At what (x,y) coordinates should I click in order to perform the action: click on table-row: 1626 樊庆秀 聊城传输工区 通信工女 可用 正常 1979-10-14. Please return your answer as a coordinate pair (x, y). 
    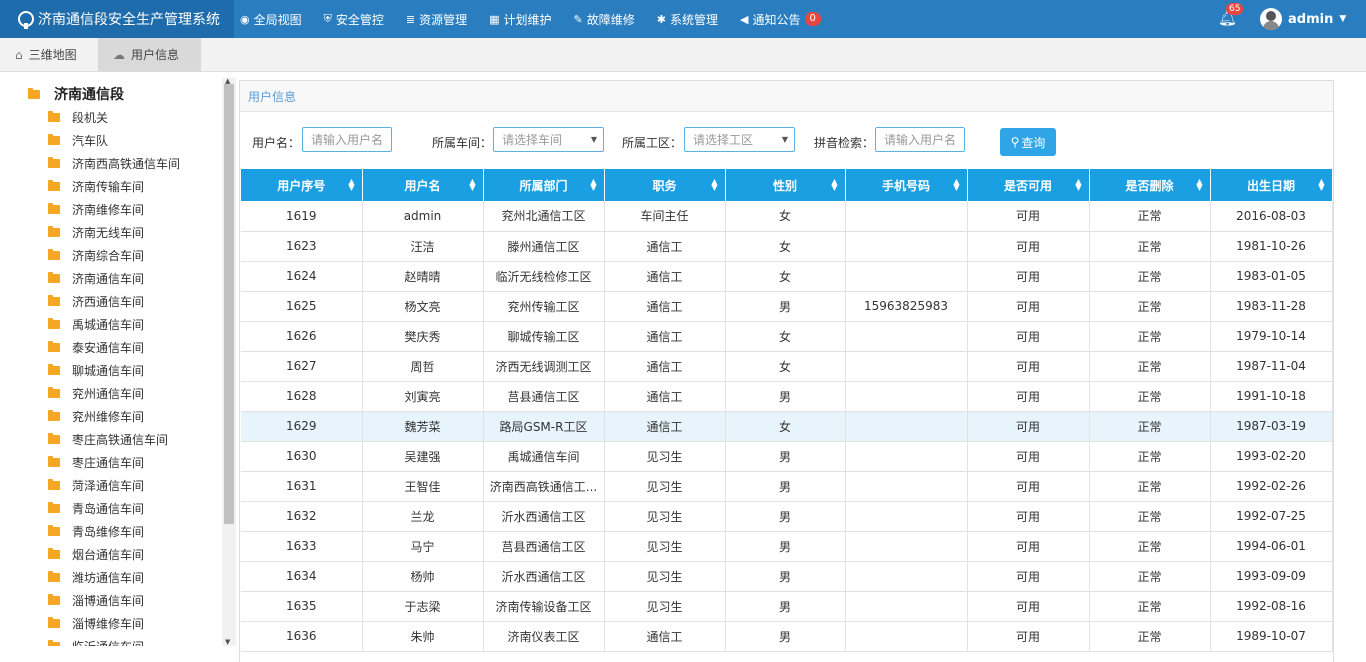
    Looking at the image, I should click on (787, 336).